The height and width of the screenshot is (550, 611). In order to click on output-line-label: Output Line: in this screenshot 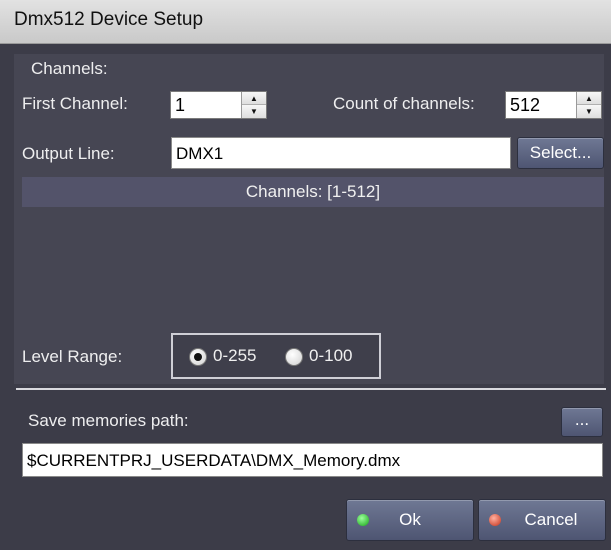, I will do `click(68, 153)`.